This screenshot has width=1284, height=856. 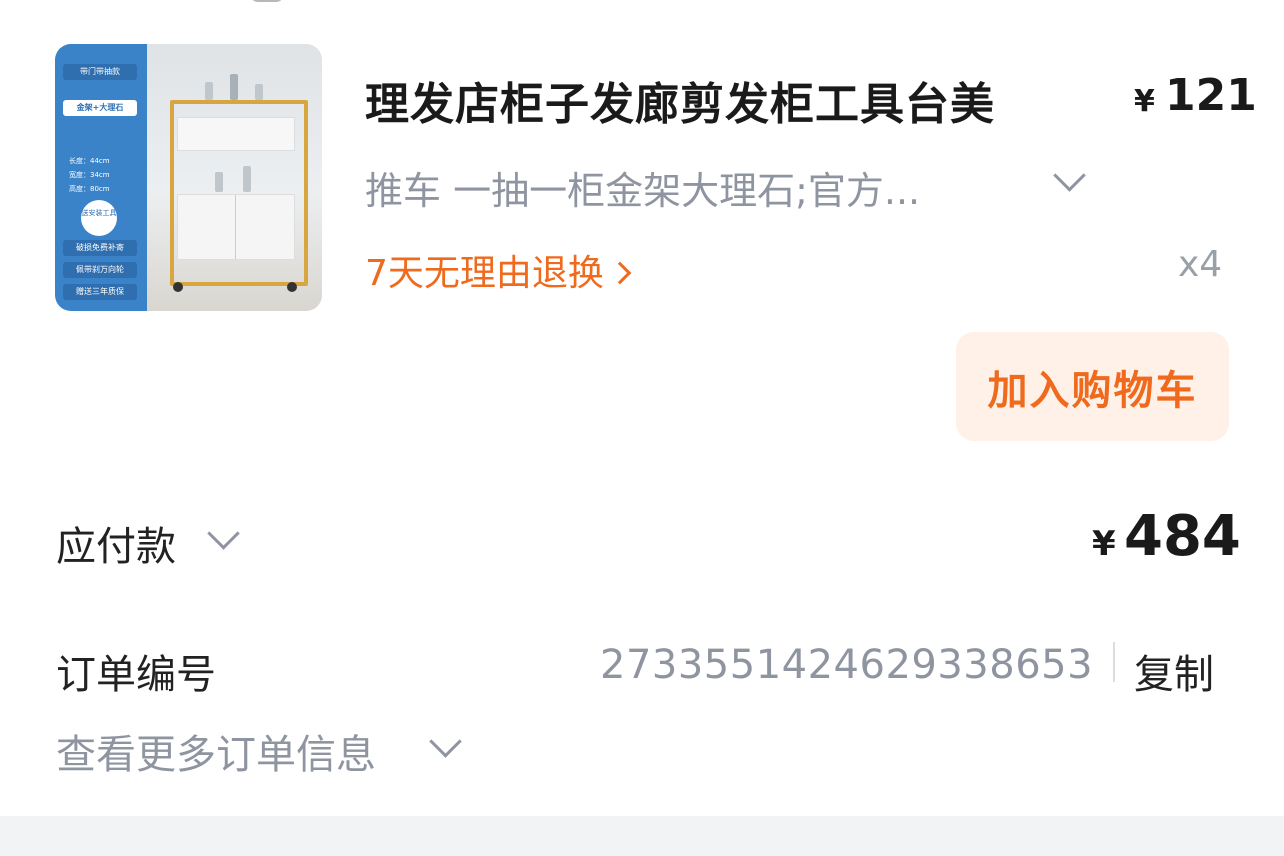 I want to click on thumbnail-spec-width: 宽度：34cm, so click(x=89, y=175).